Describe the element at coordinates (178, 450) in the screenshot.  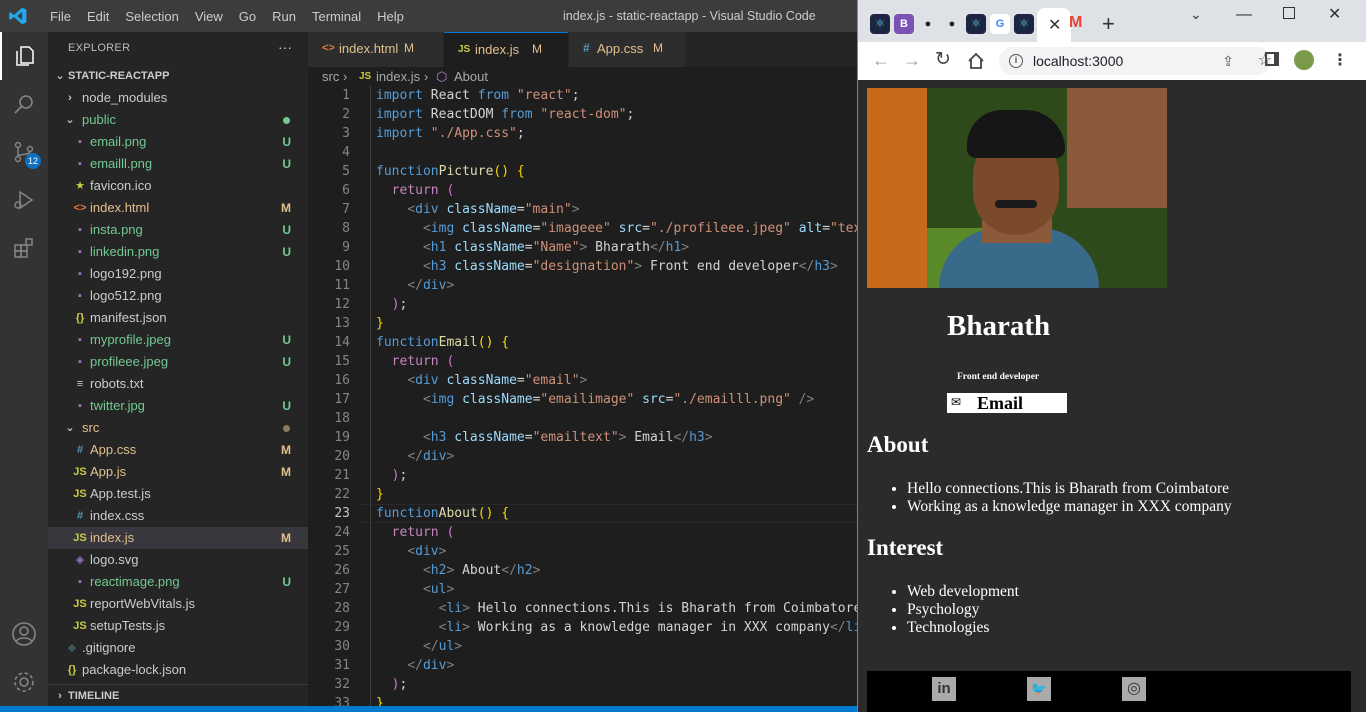
I see `tree-file: # App.css M` at that location.